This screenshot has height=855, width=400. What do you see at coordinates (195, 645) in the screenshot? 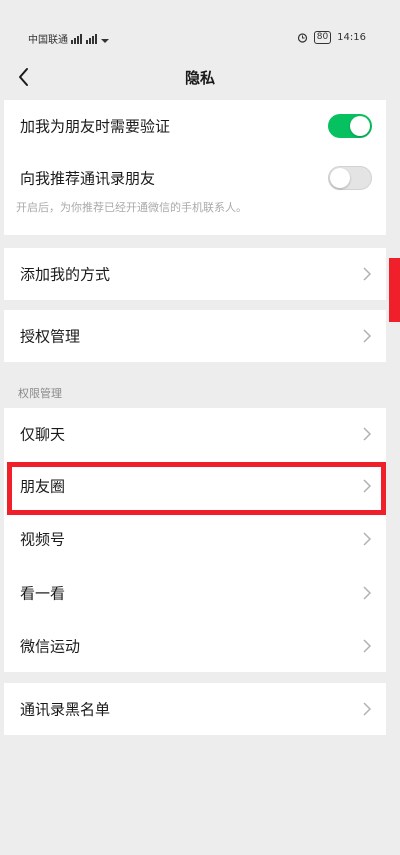
I see `list-item-werun: 微信运动` at bounding box center [195, 645].